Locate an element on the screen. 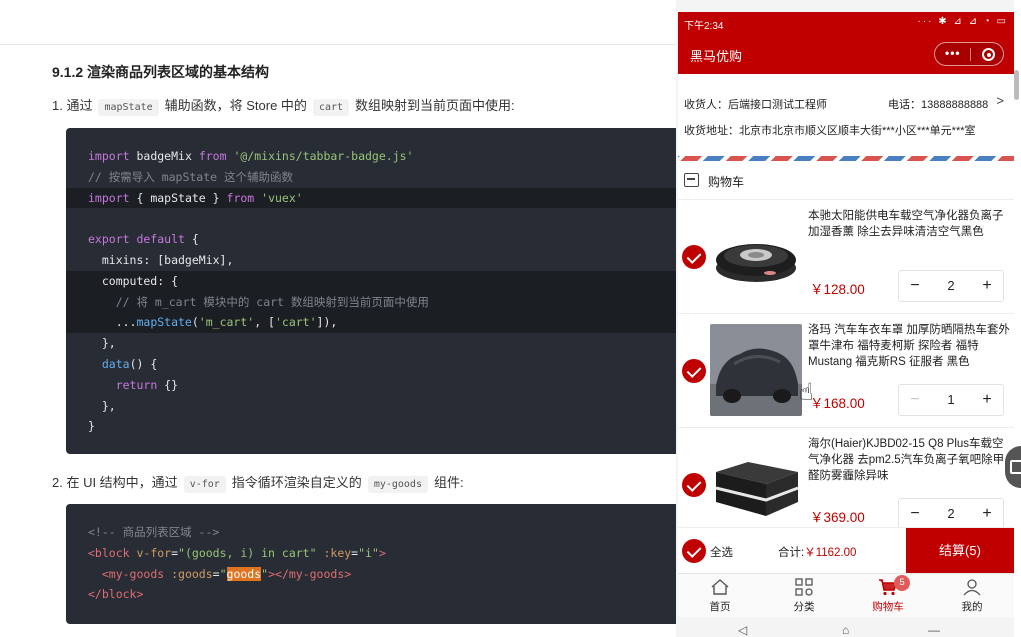 This screenshot has width=1021, height=637. quantity-stepper: − 1 + is located at coordinates (951, 400).